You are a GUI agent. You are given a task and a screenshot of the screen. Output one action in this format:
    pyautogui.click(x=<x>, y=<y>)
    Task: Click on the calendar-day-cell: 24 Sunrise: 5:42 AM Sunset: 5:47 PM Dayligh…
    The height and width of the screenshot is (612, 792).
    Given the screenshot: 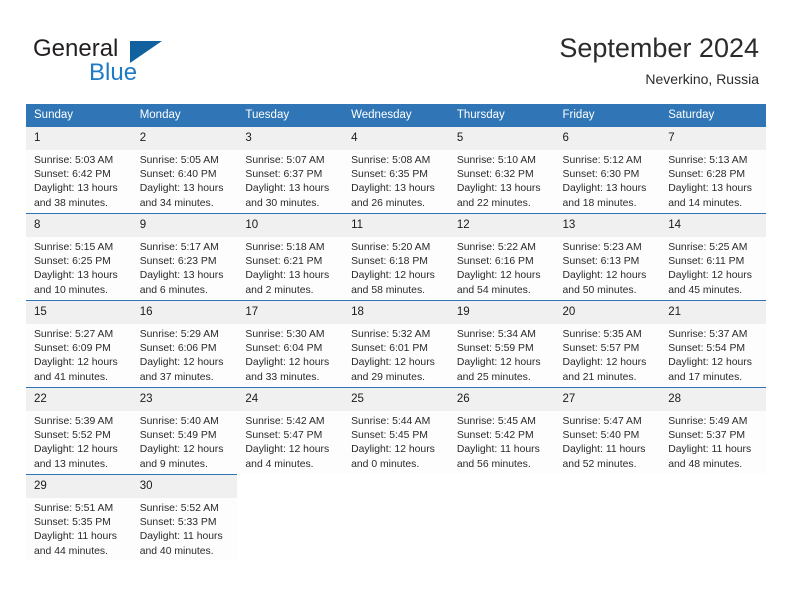 What is the action you would take?
    pyautogui.click(x=290, y=431)
    